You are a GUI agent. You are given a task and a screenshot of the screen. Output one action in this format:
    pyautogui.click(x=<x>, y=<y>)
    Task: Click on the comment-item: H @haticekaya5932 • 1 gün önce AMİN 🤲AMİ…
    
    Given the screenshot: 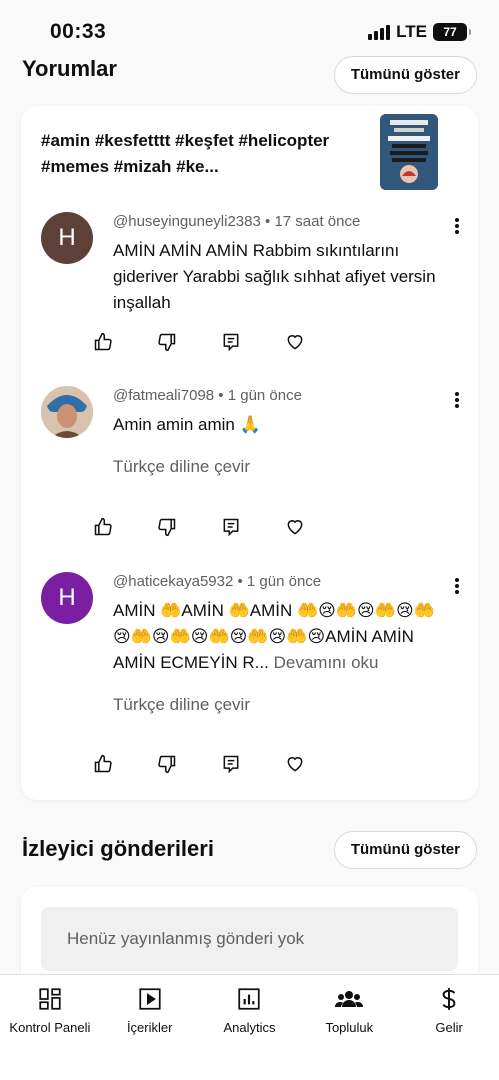 What is the action you would take?
    pyautogui.click(x=251, y=647)
    